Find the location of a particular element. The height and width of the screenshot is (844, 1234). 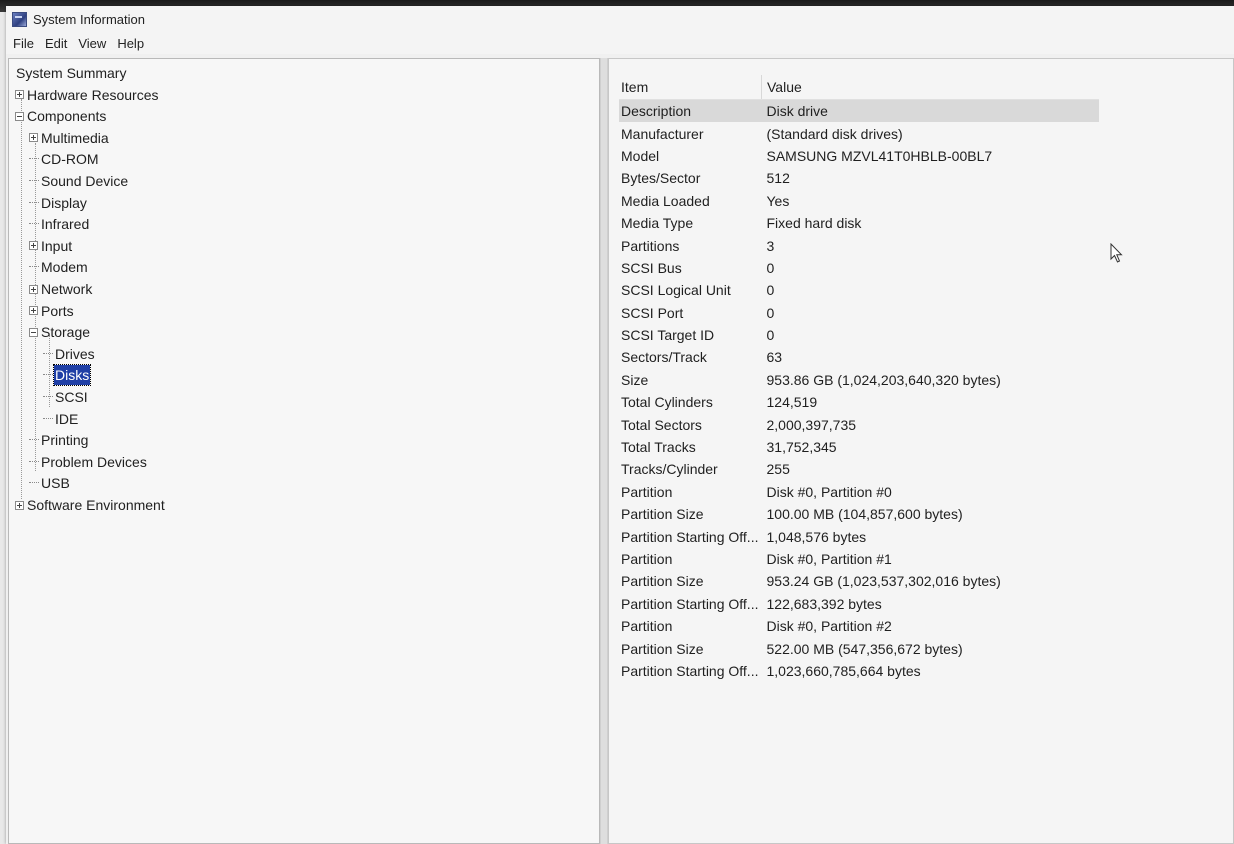

tree-node-storage: Storage is located at coordinates (60, 332).